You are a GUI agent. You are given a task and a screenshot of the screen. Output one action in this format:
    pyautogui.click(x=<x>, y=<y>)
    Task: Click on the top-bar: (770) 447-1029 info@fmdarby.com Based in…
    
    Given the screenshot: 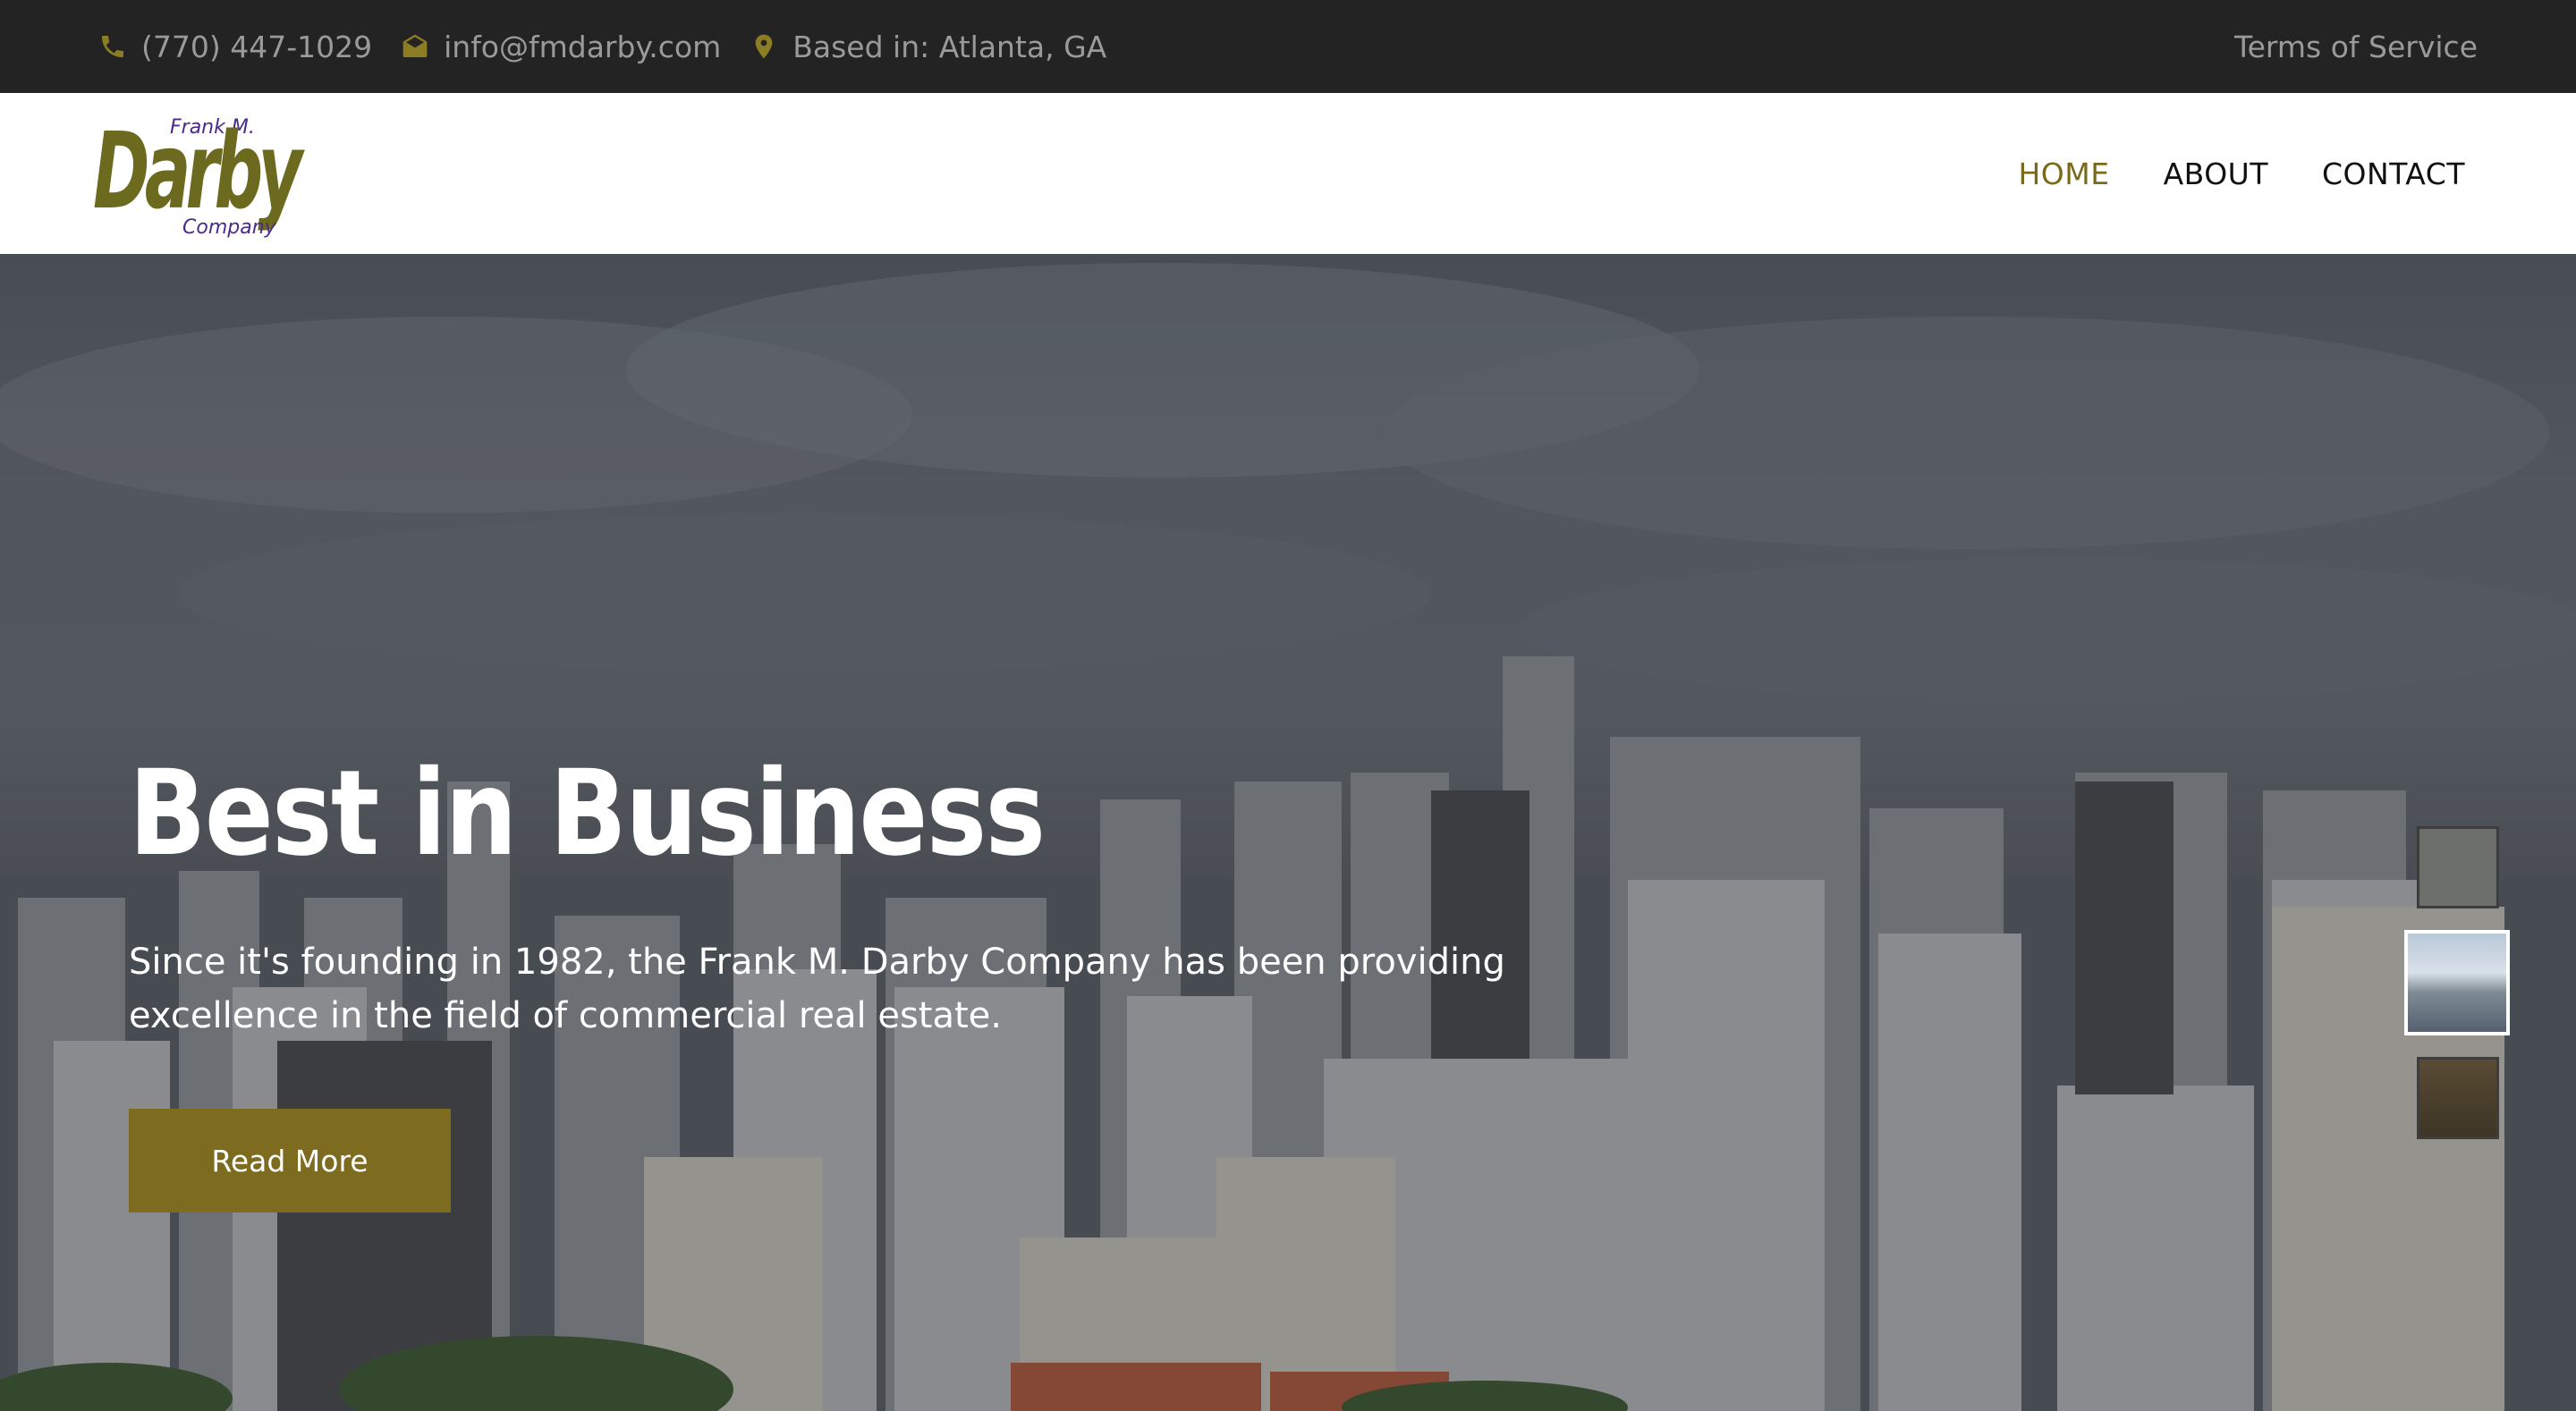 What is the action you would take?
    pyautogui.click(x=1288, y=46)
    